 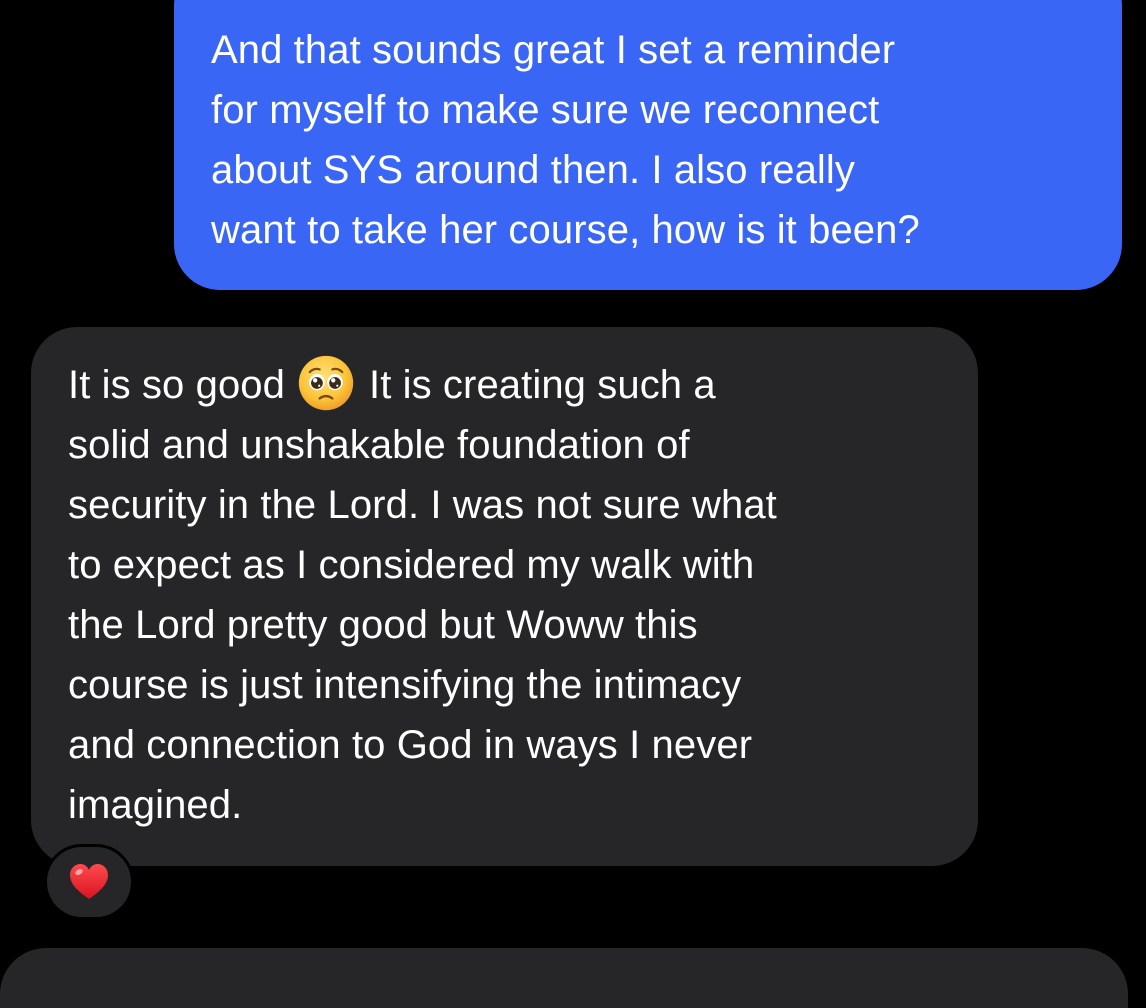 I want to click on pleading-face-emoji, so click(x=326, y=383).